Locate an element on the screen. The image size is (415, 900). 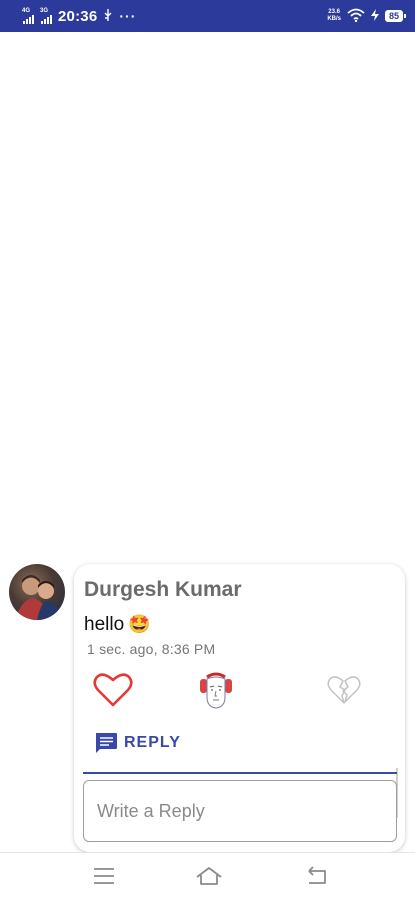
home-button is located at coordinates (209, 877).